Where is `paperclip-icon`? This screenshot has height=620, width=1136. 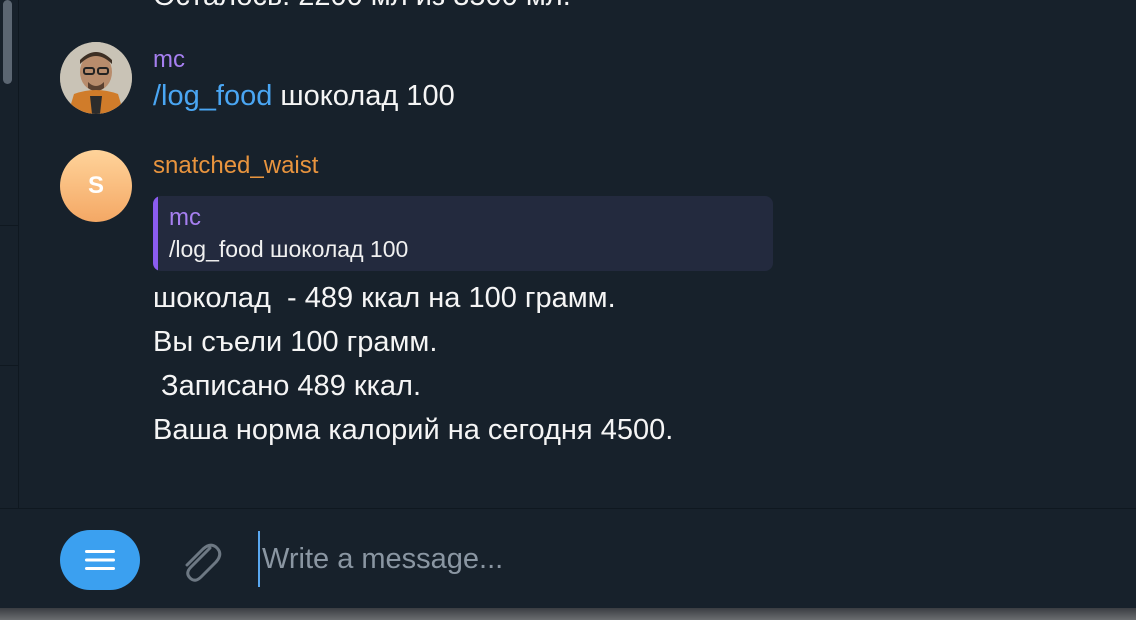
paperclip-icon is located at coordinates (203, 562).